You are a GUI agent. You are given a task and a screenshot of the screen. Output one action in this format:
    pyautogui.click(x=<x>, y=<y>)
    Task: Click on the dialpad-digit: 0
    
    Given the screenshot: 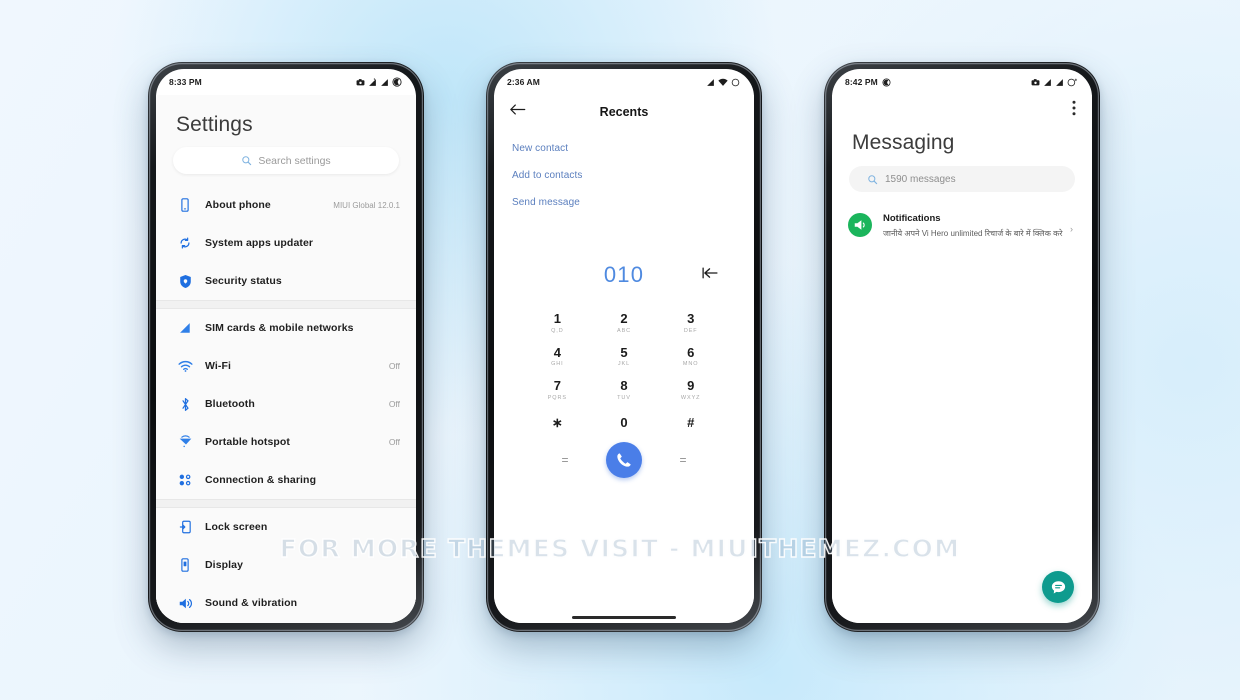 What is the action you would take?
    pyautogui.click(x=624, y=422)
    